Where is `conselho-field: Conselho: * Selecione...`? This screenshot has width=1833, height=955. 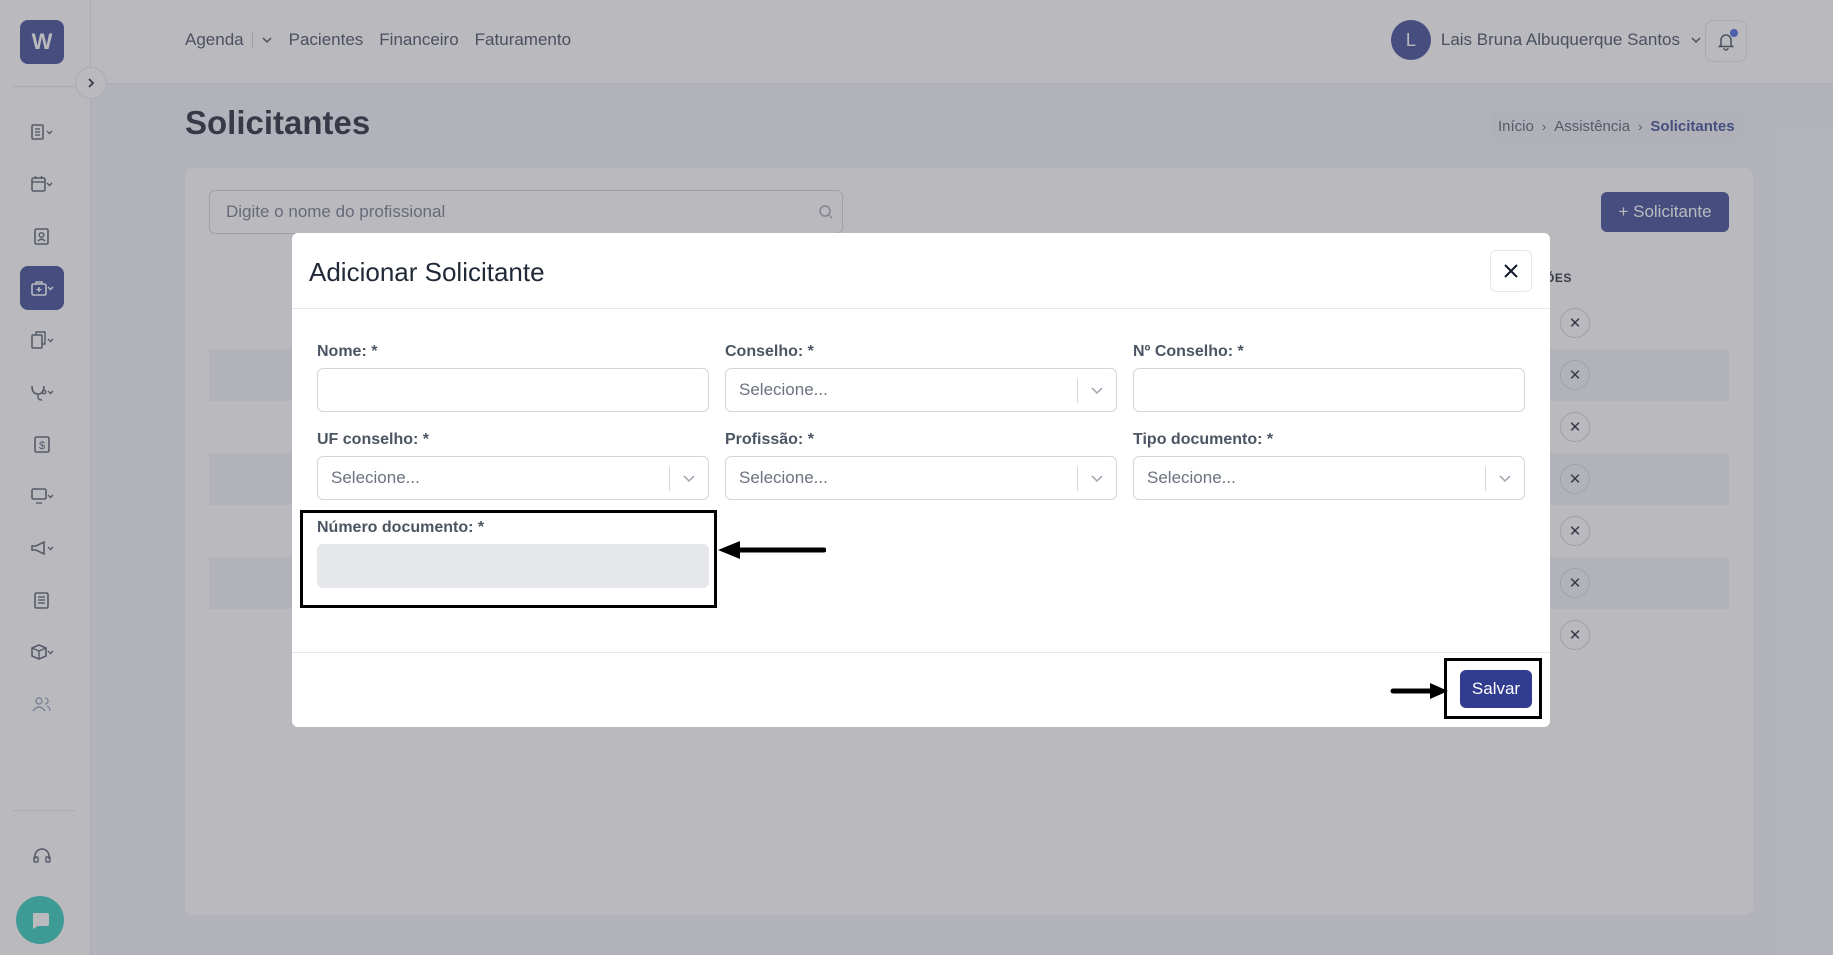
conselho-field: Conselho: * Selecione... is located at coordinates (921, 377).